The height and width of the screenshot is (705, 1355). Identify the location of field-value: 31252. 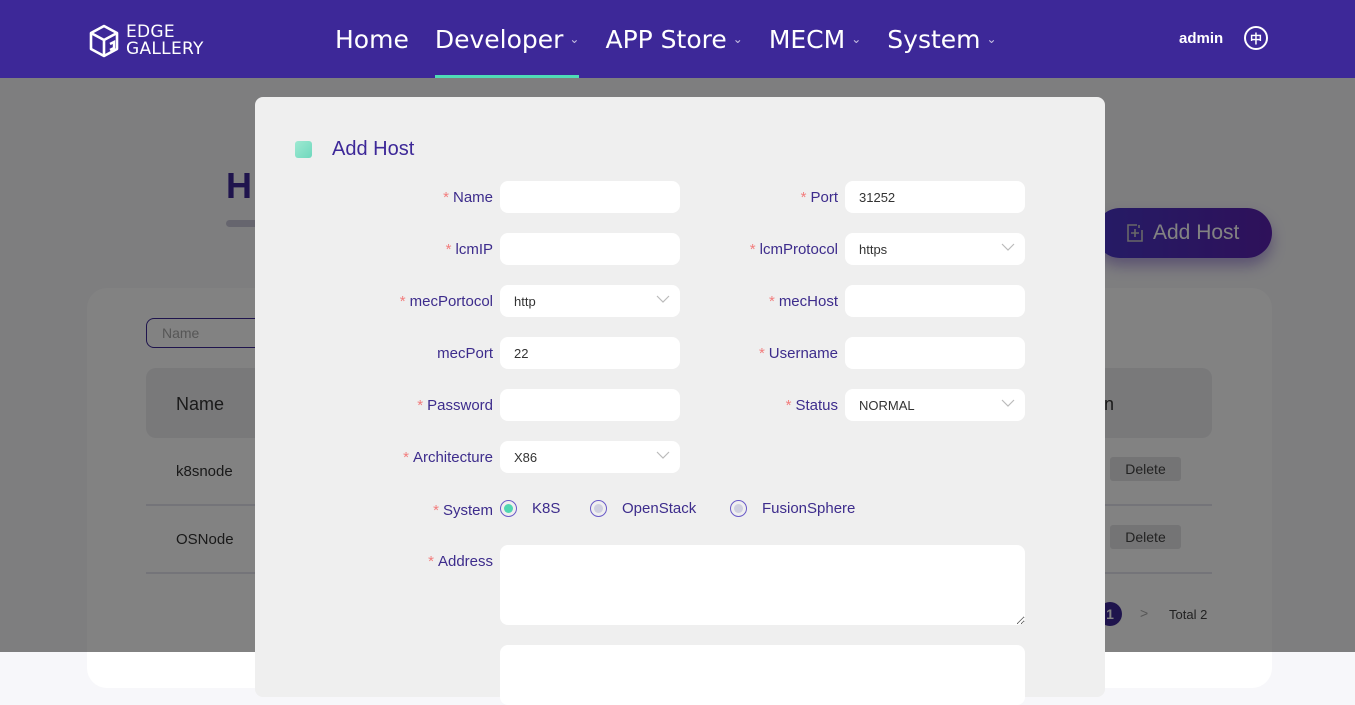
(877, 197).